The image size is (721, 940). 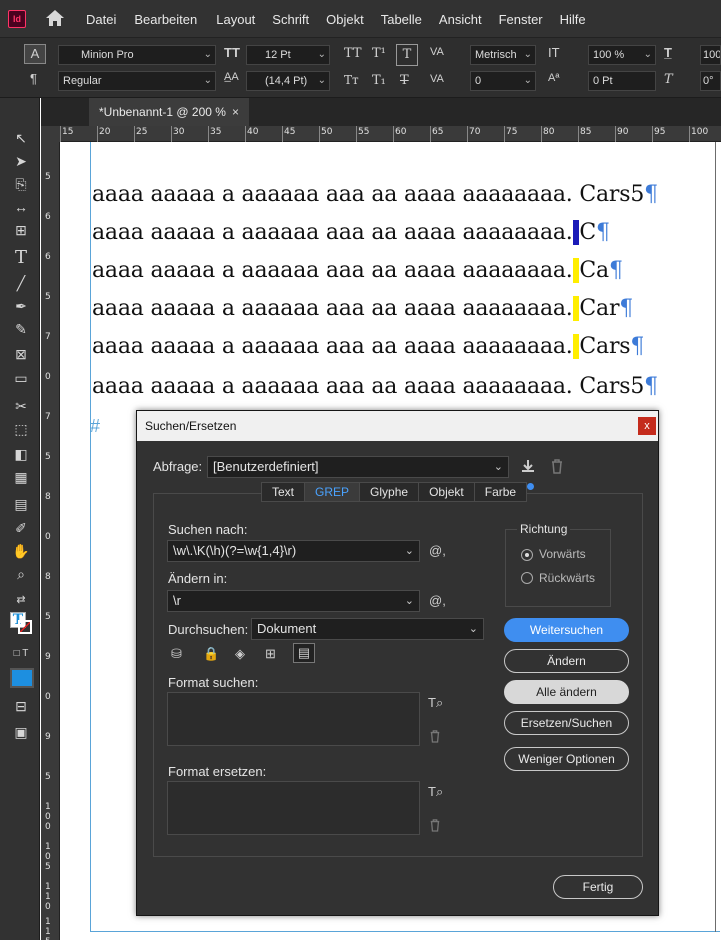 I want to click on selection-tool-icon: ↖, so click(x=21, y=138).